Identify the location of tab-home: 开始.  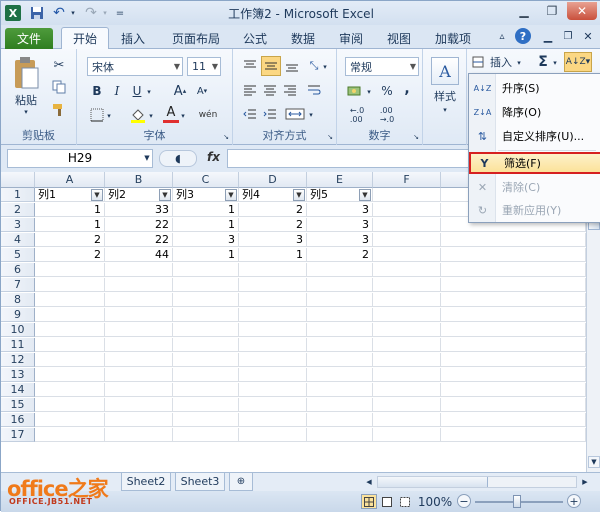
(85, 38).